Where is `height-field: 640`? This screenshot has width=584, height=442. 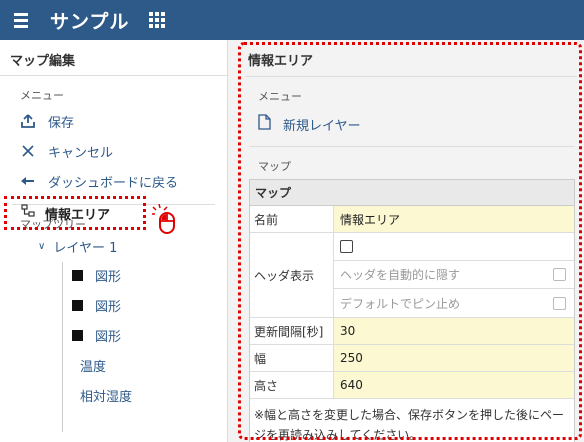 height-field: 640 is located at coordinates (454, 385).